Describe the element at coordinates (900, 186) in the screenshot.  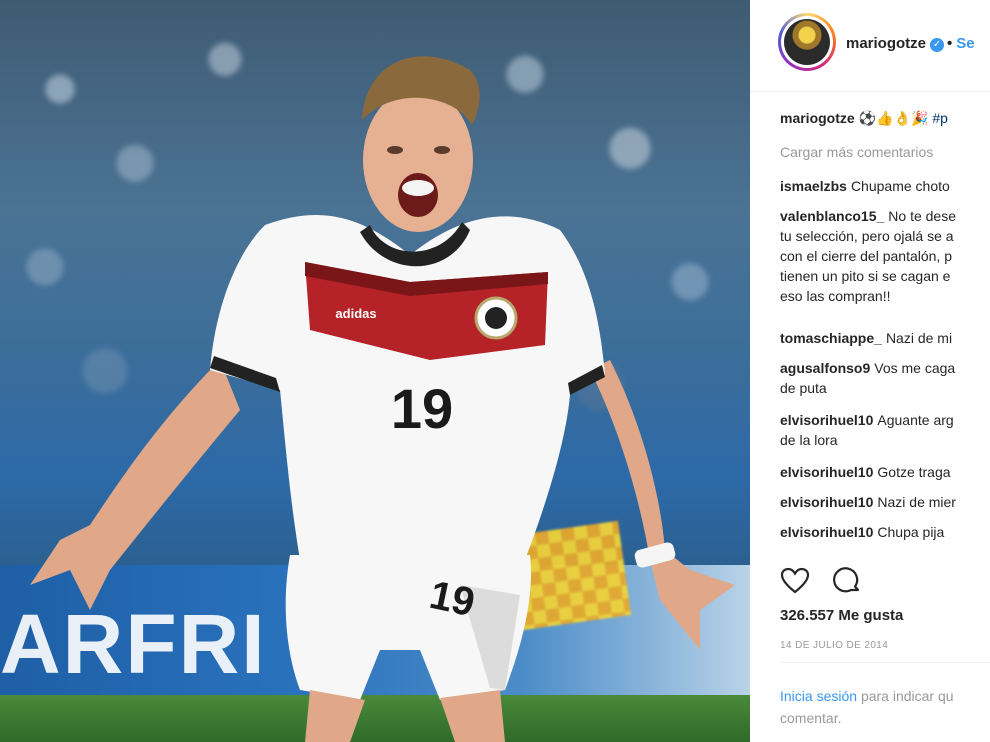
I see `comment-text: Chupame choto` at that location.